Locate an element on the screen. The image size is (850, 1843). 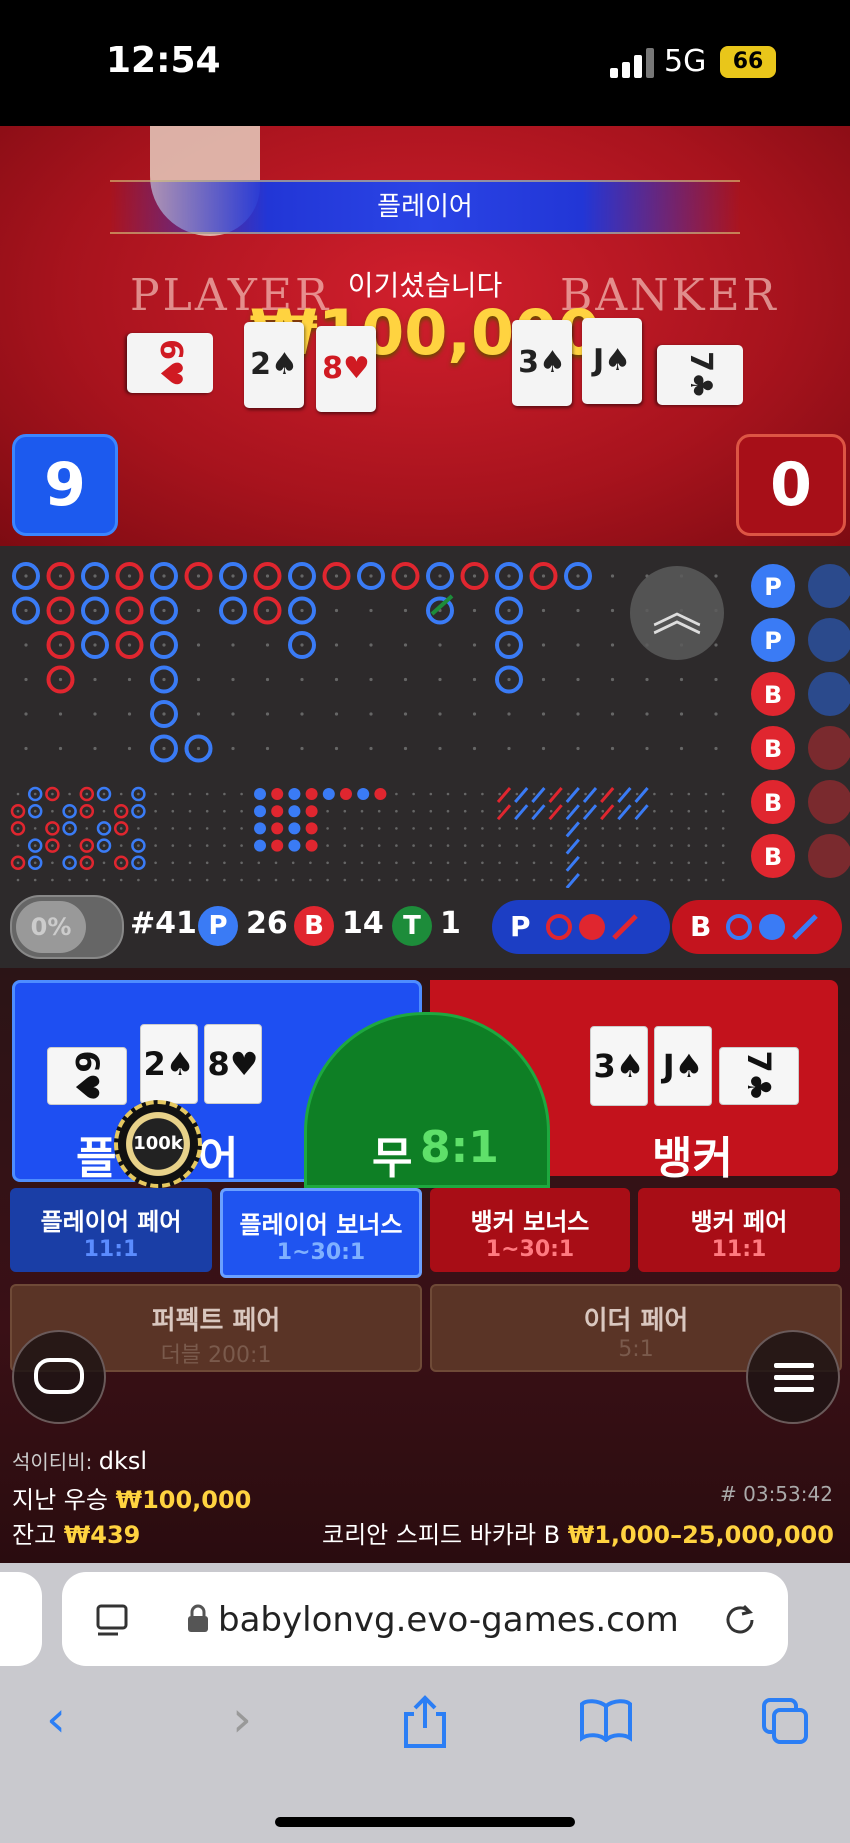
player-bet-label-start: 플 is located at coordinates (96, 1158).